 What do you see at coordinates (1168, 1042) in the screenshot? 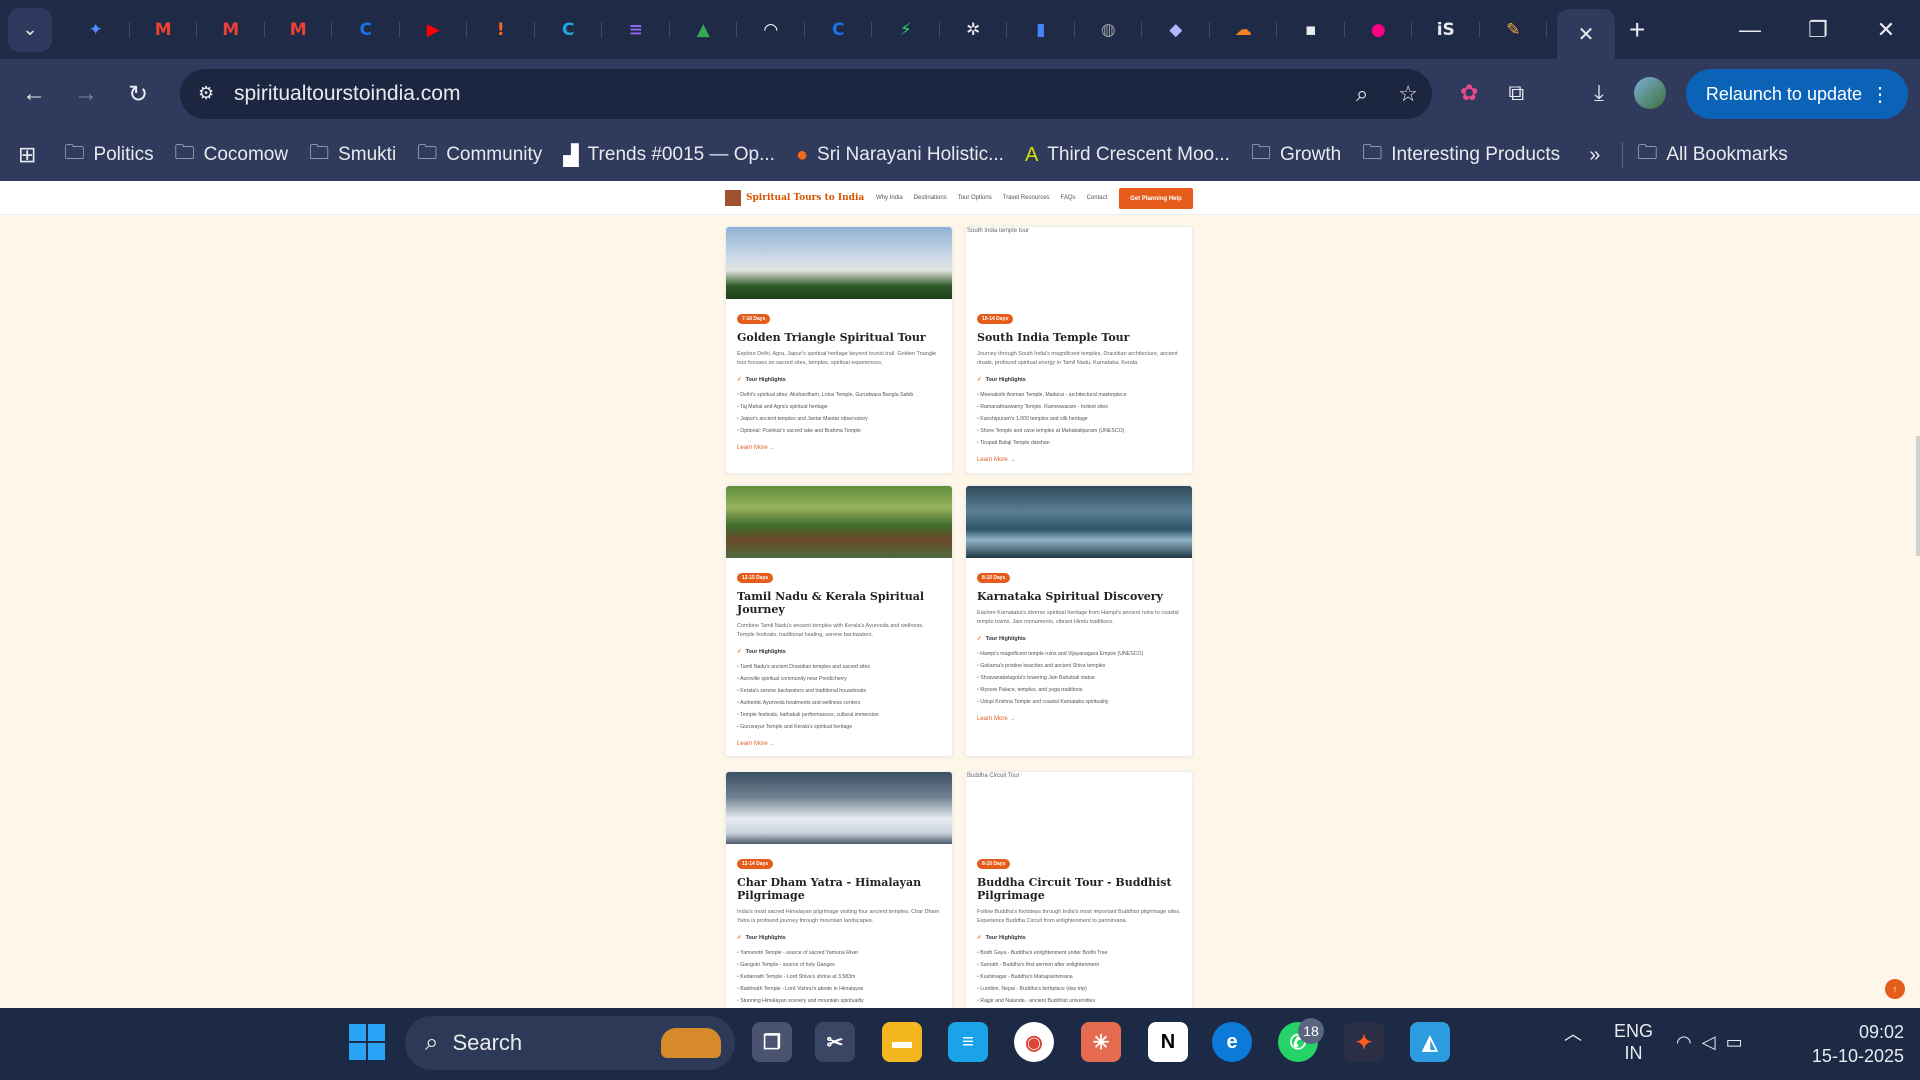
I see `notion-icon: N` at bounding box center [1168, 1042].